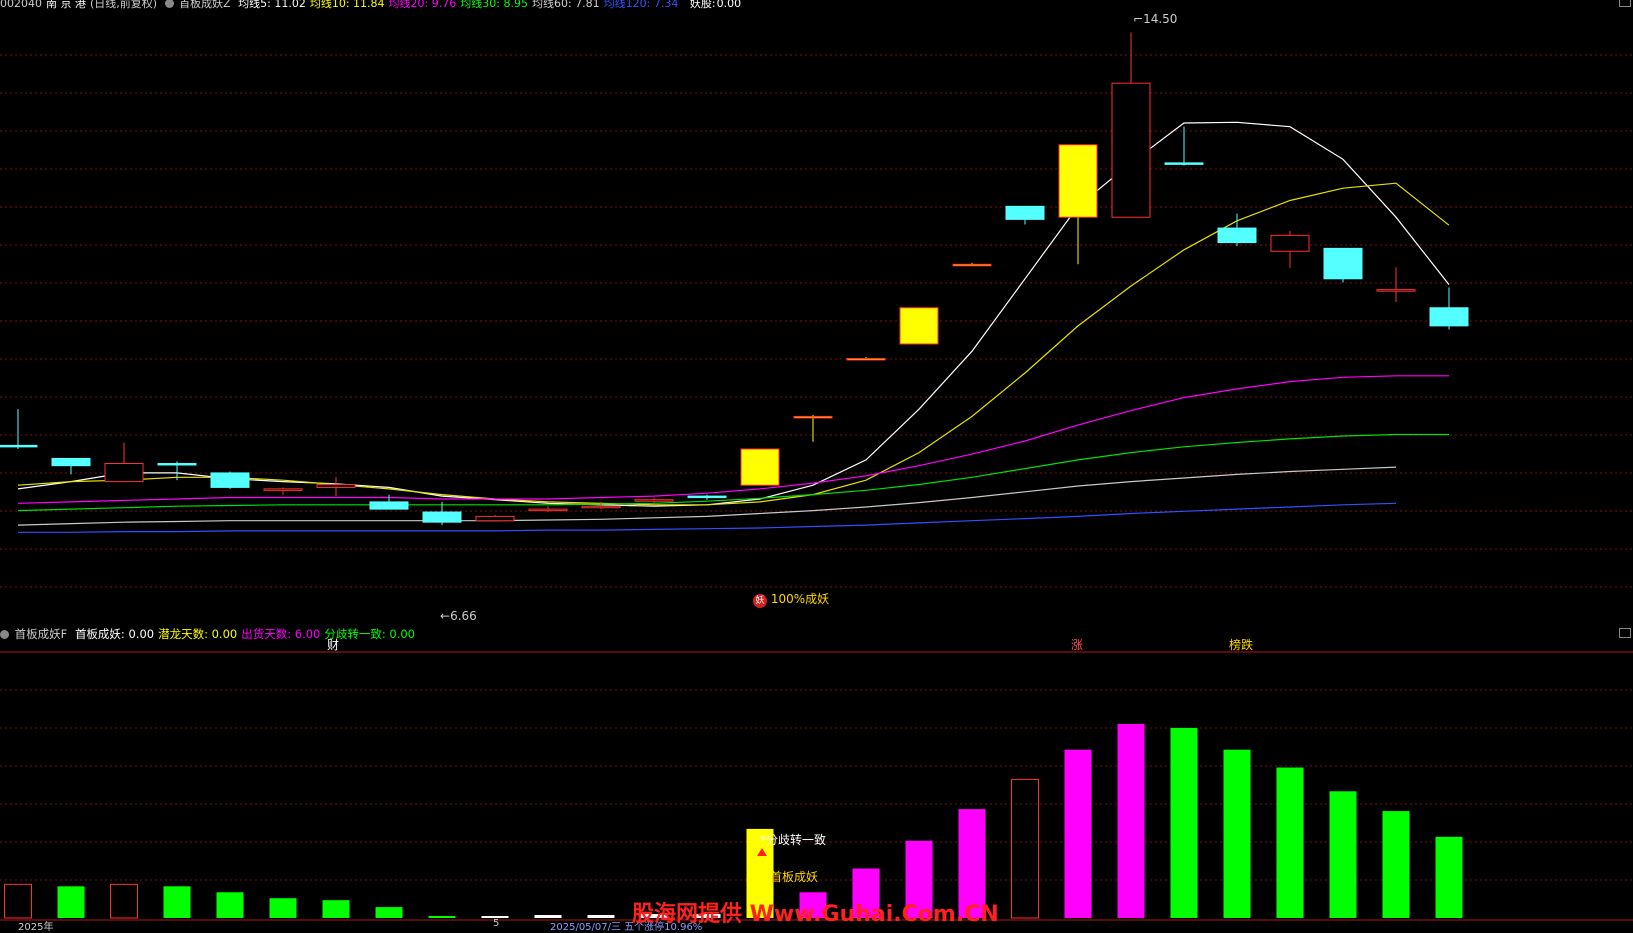 The image size is (1633, 933). Describe the element at coordinates (1241, 644) in the screenshot. I see `event-list-drop-marker: 榜跌` at that location.